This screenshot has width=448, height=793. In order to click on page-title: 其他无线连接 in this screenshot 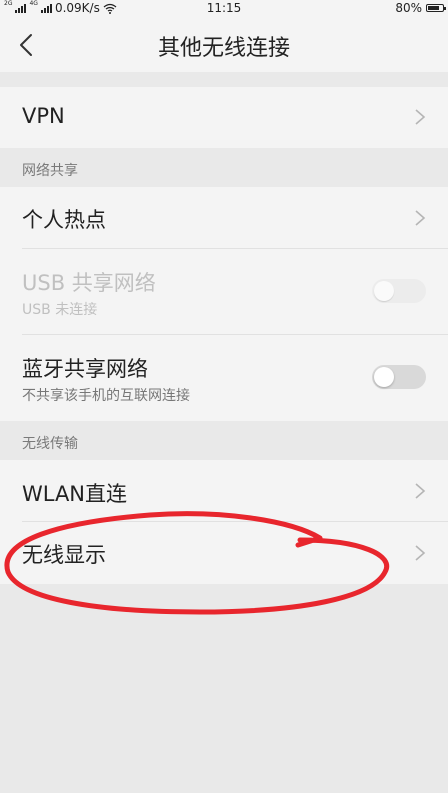, I will do `click(223, 48)`.